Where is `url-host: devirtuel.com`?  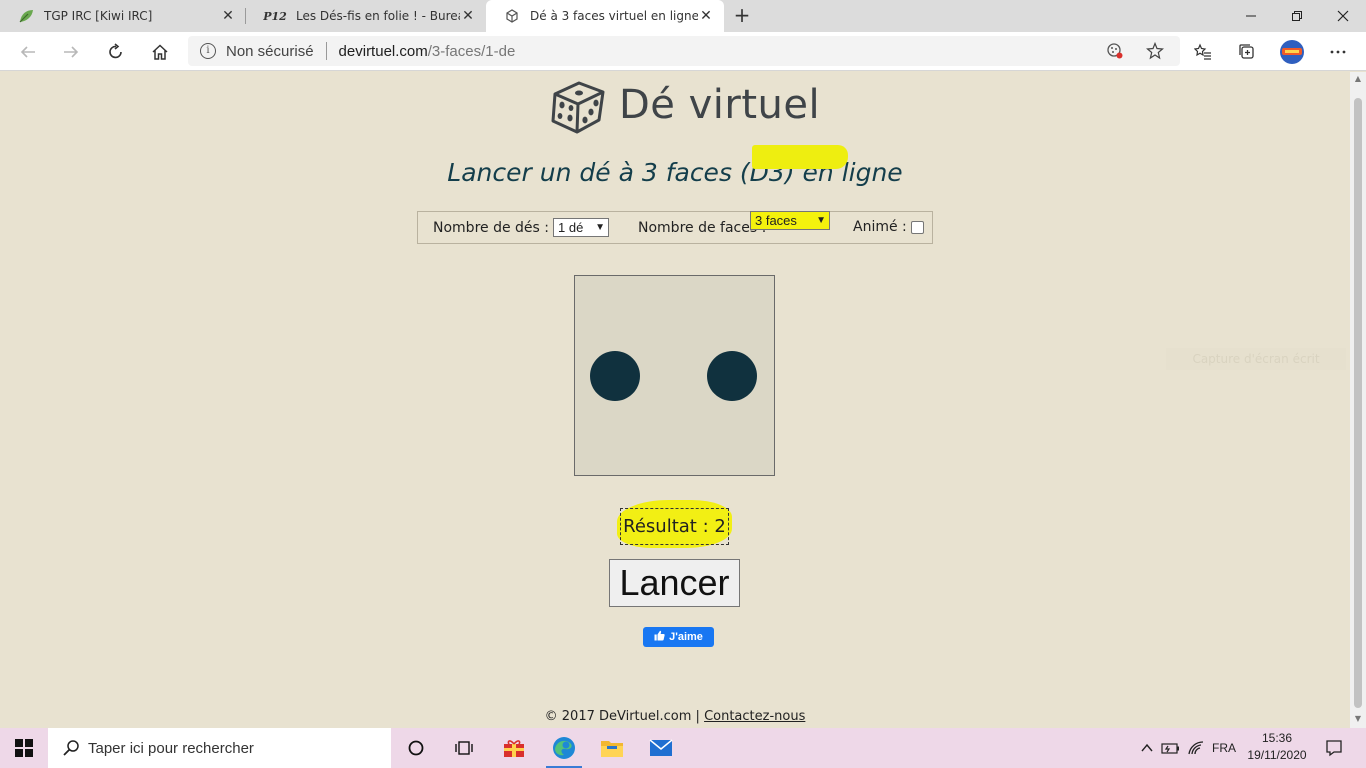 url-host: devirtuel.com is located at coordinates (383, 51).